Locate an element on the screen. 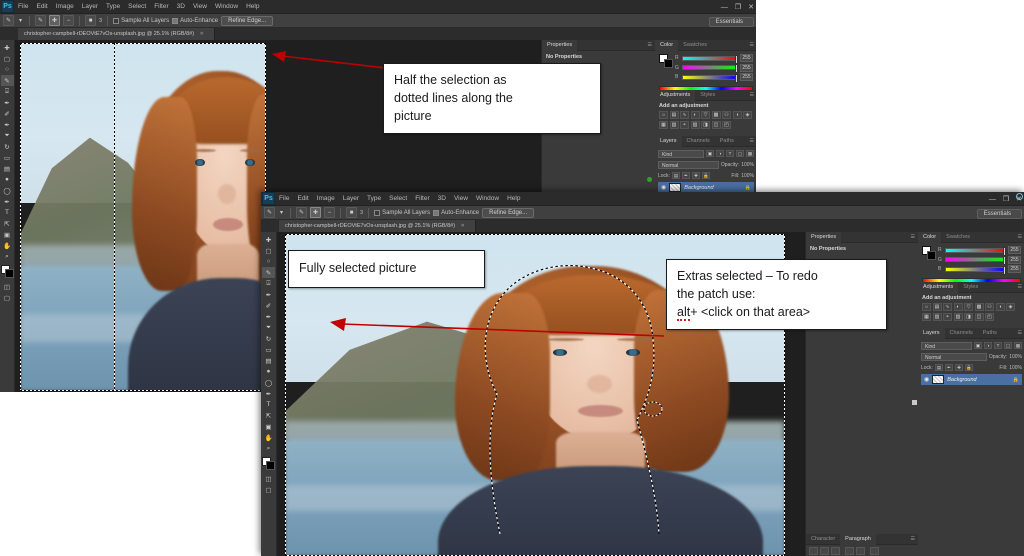  filter-type-icon: T is located at coordinates (998, 345).